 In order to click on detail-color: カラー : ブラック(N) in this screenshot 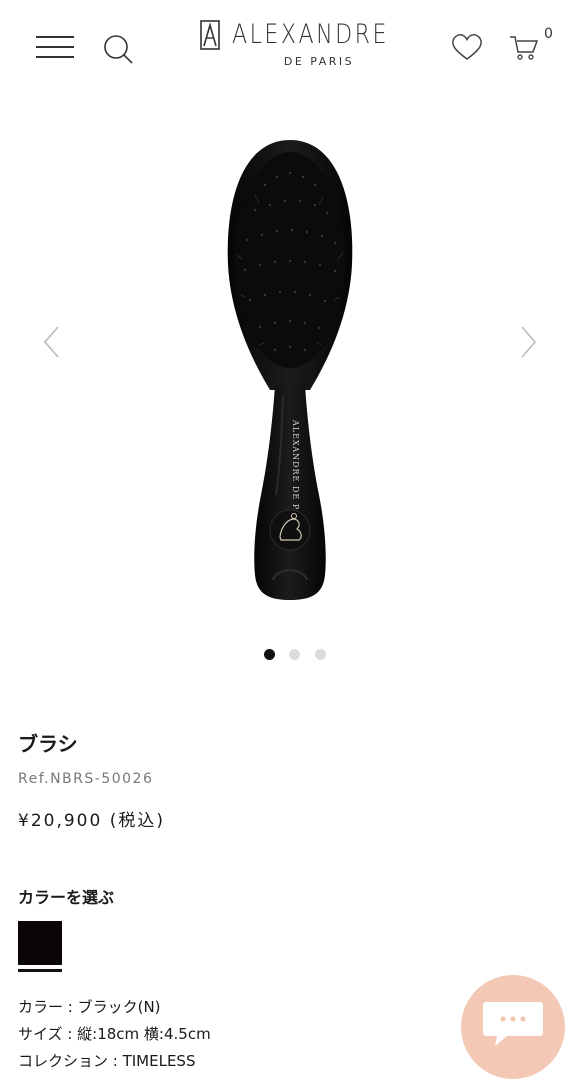, I will do `click(89, 1007)`.